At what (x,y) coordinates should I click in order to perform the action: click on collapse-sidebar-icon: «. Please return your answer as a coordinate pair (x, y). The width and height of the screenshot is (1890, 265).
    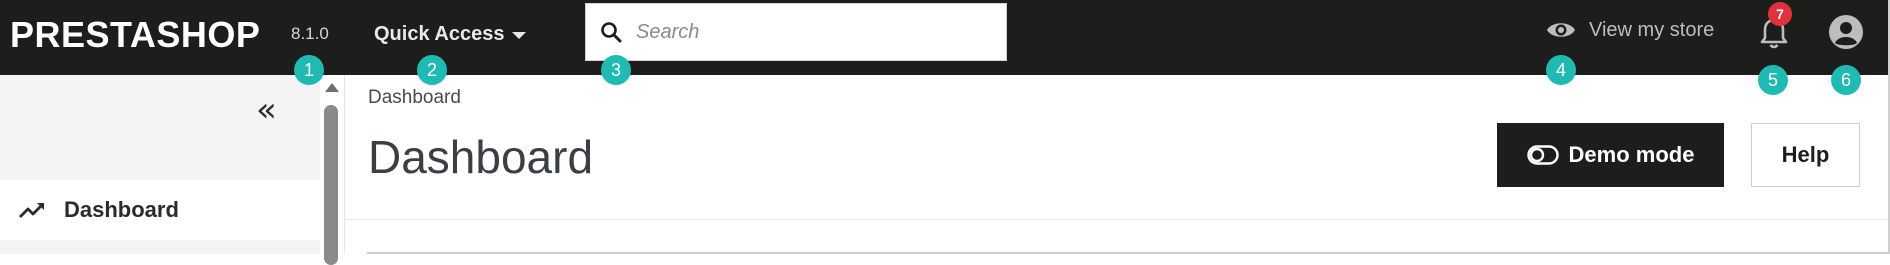
    Looking at the image, I should click on (266, 110).